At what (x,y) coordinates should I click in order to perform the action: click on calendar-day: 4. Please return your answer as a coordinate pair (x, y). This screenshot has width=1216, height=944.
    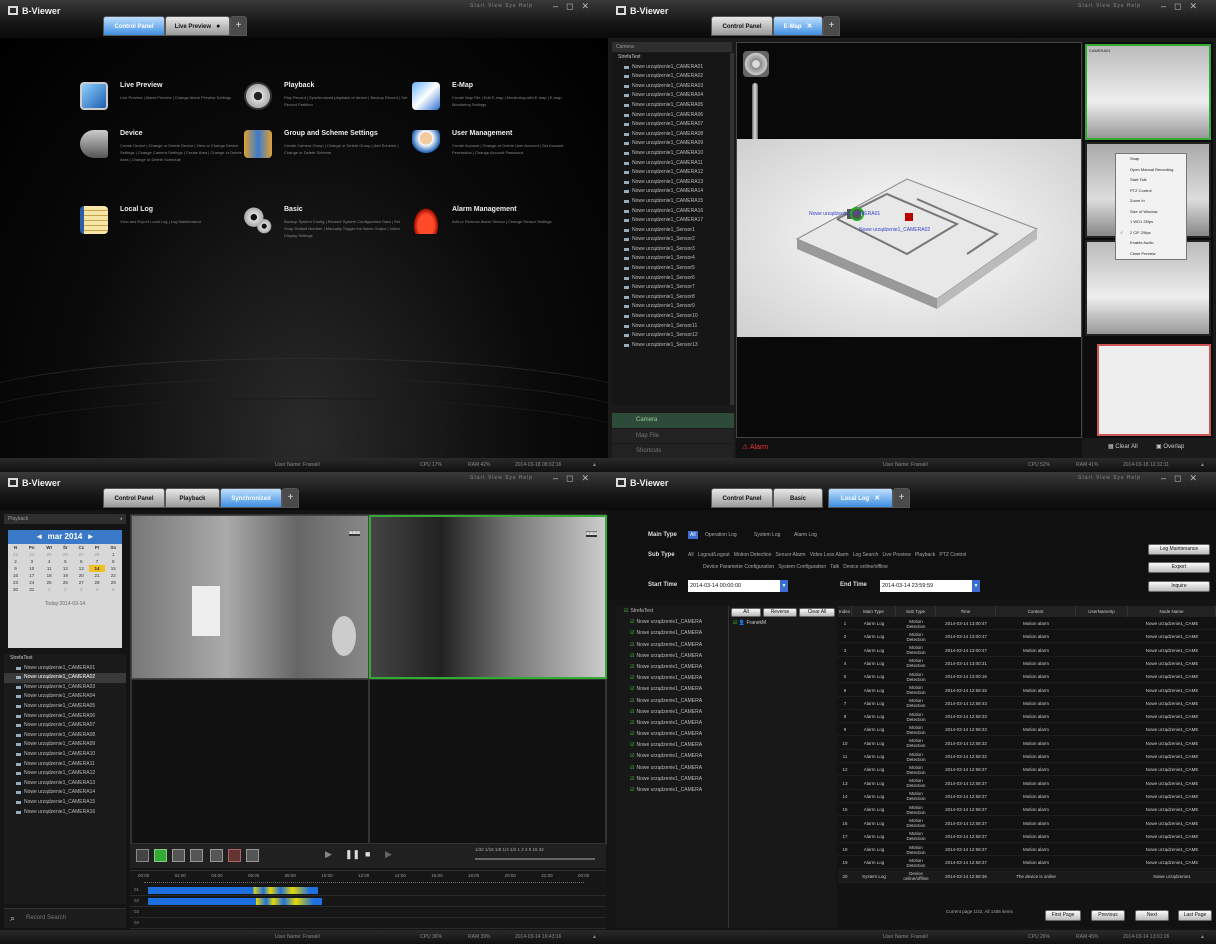
    Looking at the image, I should click on (96, 589).